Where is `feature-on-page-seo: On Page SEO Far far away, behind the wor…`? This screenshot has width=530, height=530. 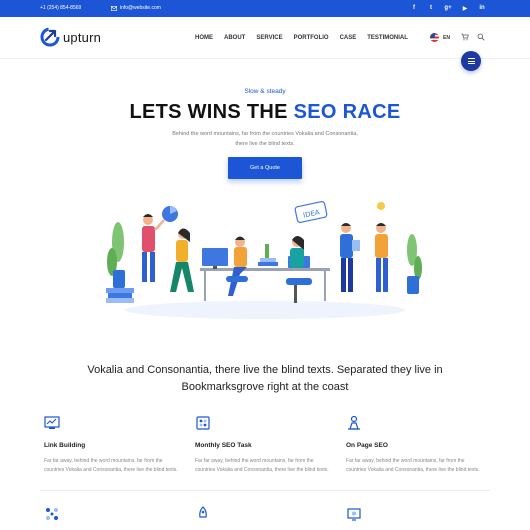
feature-on-page-seo: On Page SEO Far far away, behind the wor… is located at coordinates (416, 445).